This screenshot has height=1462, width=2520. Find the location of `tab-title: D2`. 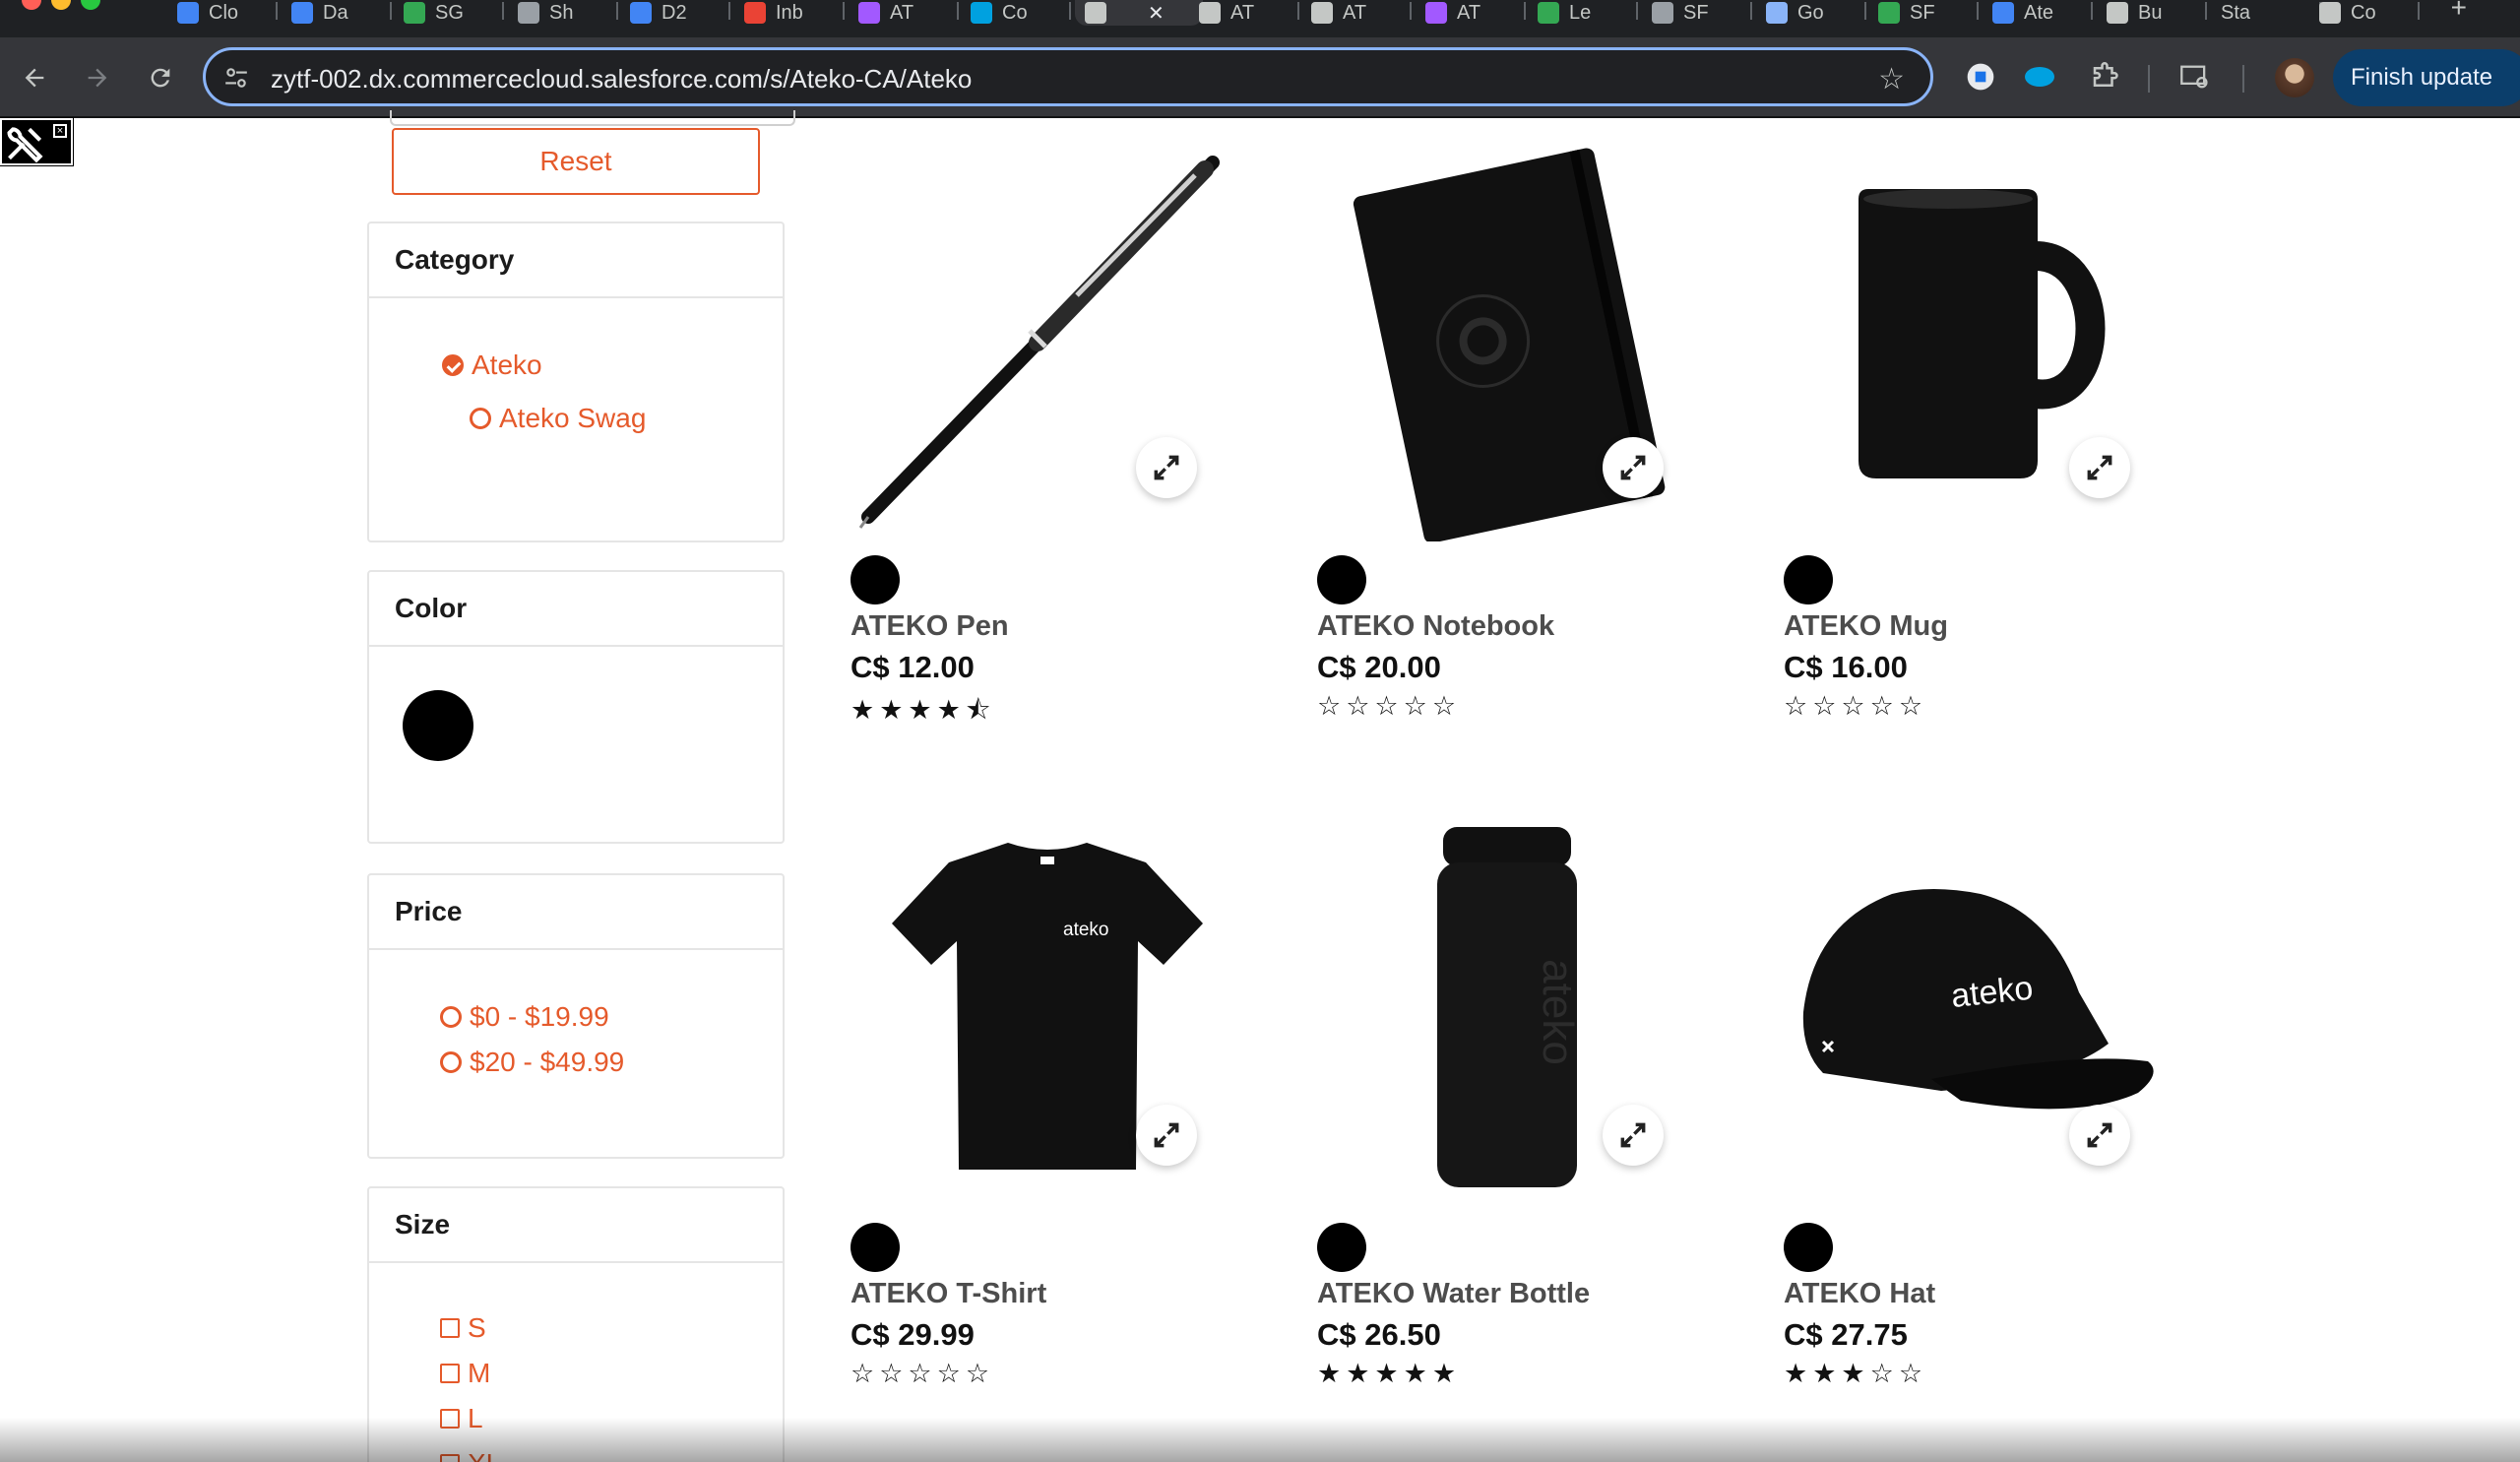

tab-title: D2 is located at coordinates (674, 12).